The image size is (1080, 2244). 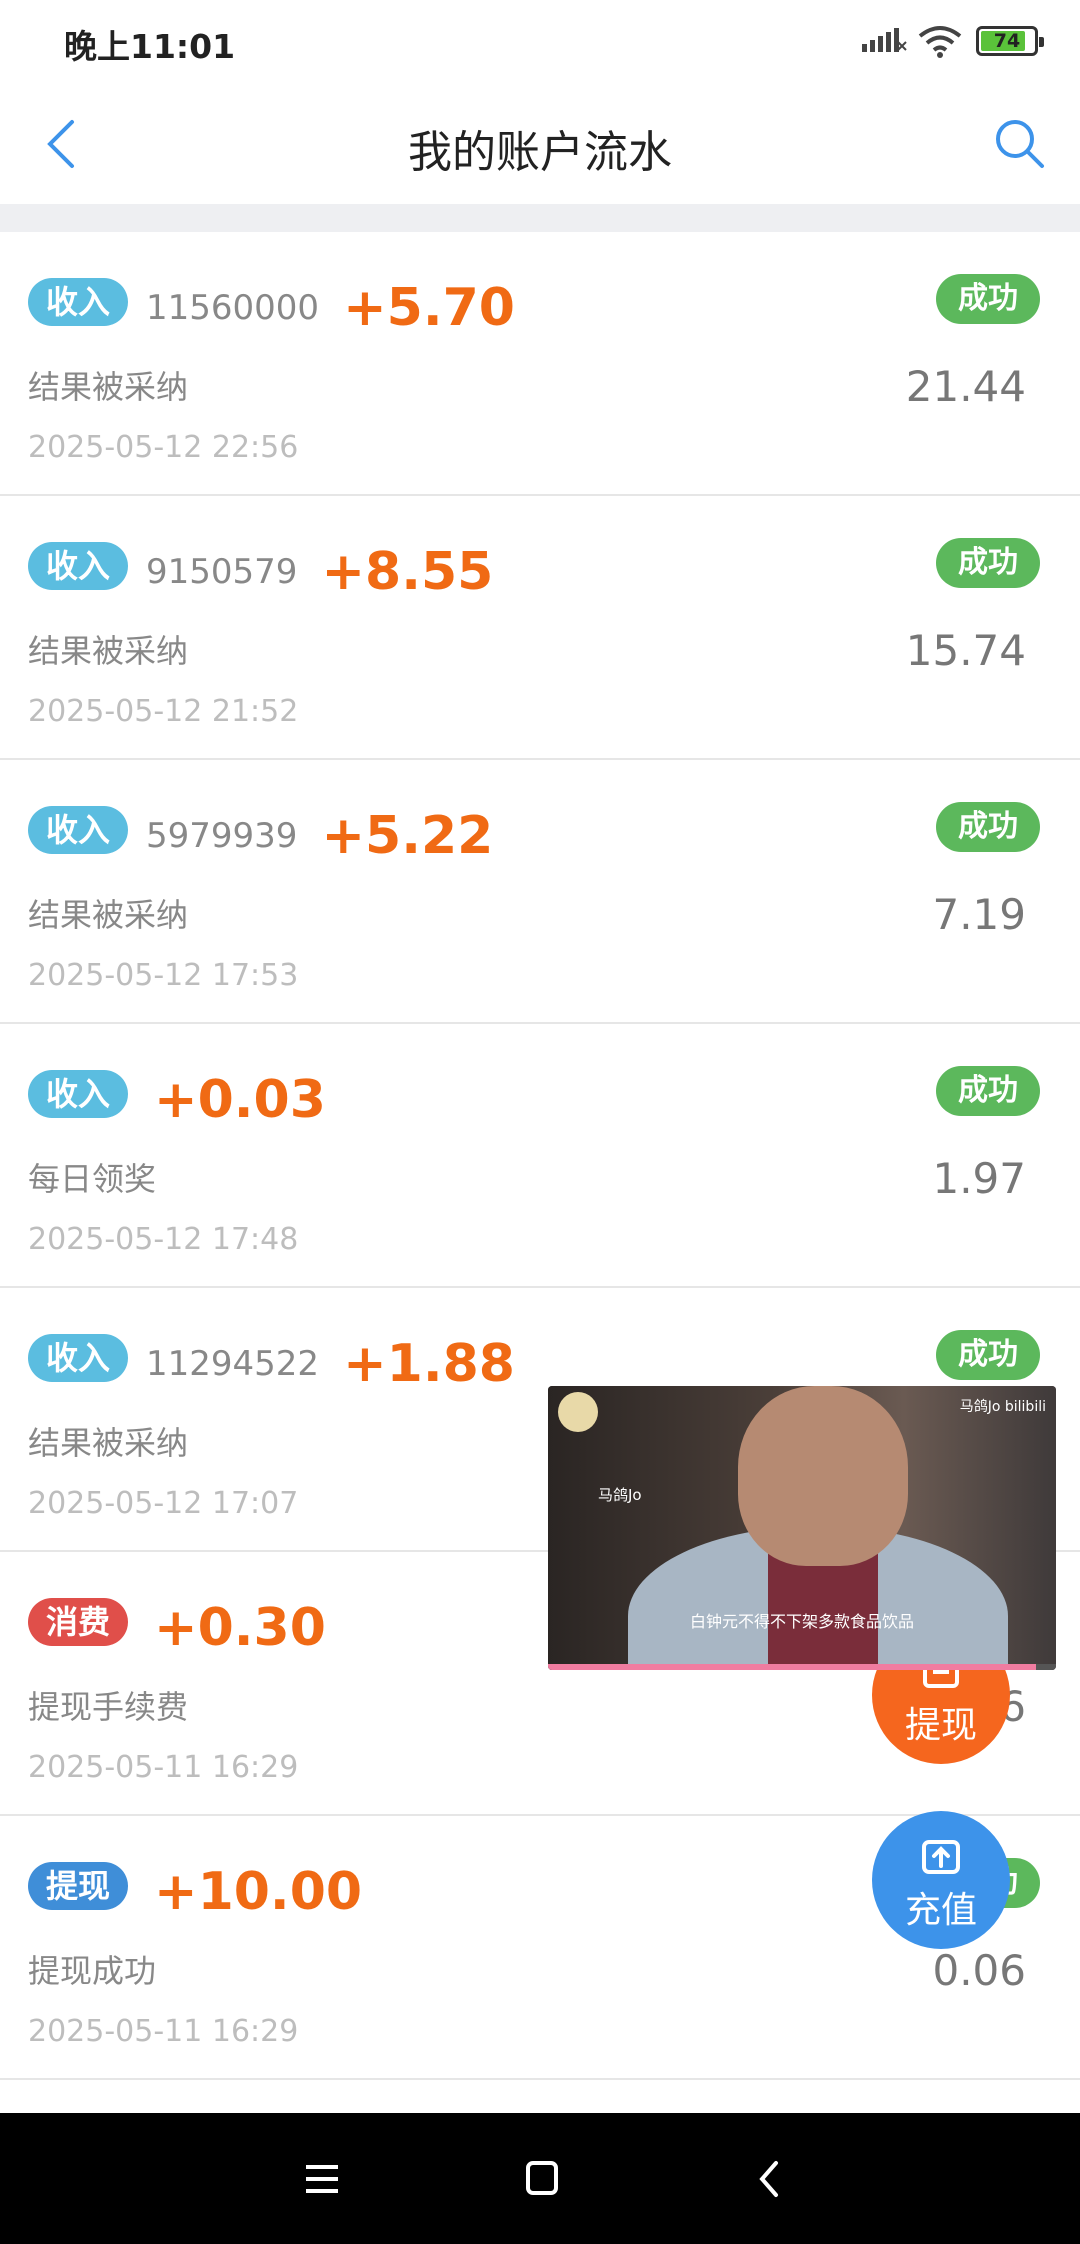 What do you see at coordinates (965, 650) in the screenshot?
I see `balance: 15.74` at bounding box center [965, 650].